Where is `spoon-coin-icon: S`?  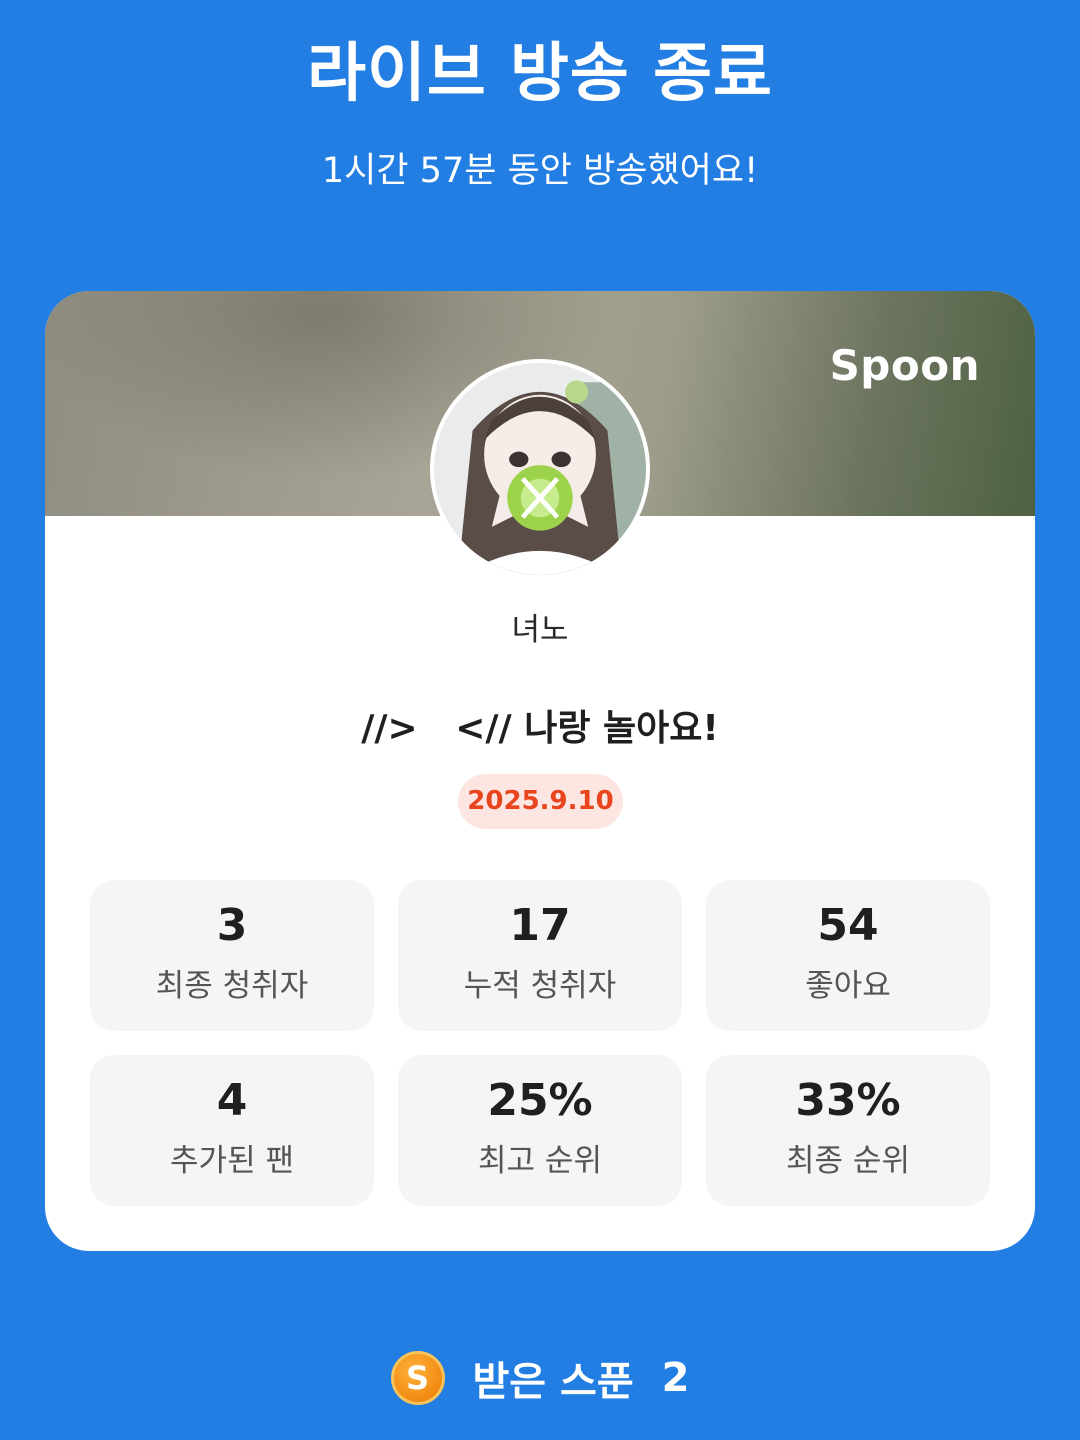
spoon-coin-icon: S is located at coordinates (417, 1378).